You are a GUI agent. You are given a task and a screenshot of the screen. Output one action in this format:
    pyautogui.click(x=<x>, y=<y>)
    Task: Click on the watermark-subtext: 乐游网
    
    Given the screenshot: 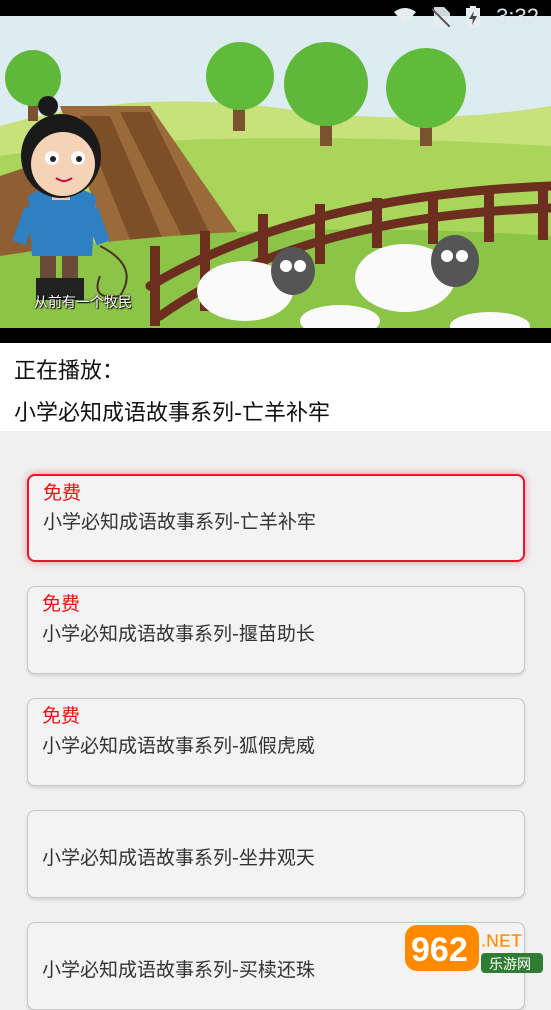 What is the action you would take?
    pyautogui.click(x=510, y=965)
    